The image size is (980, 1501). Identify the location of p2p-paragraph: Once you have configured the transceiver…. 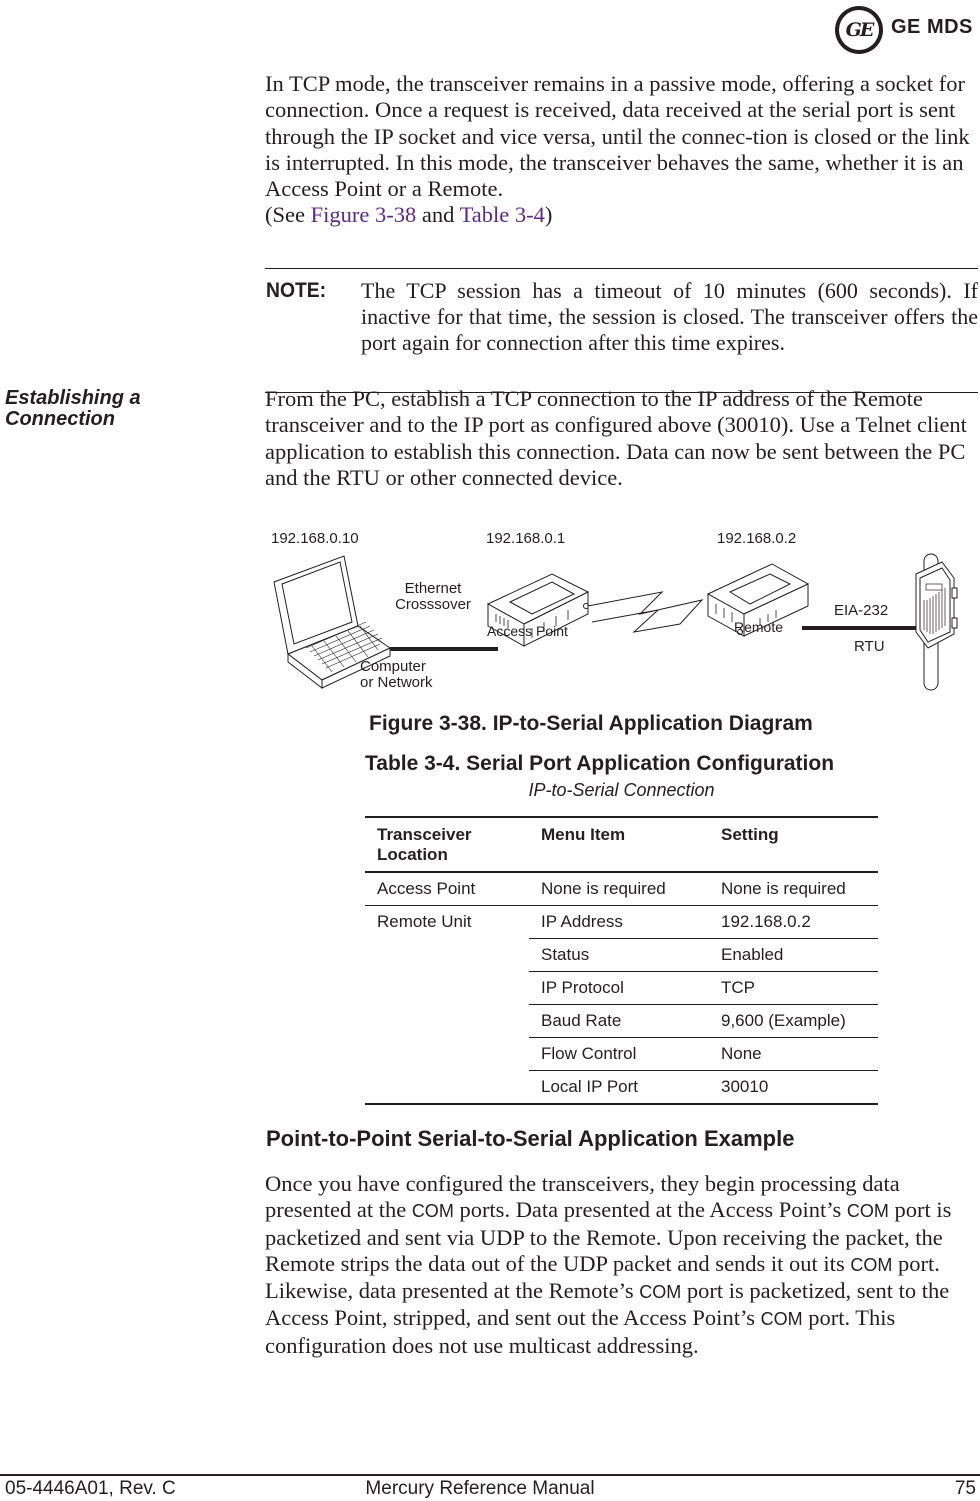
(608, 1264).